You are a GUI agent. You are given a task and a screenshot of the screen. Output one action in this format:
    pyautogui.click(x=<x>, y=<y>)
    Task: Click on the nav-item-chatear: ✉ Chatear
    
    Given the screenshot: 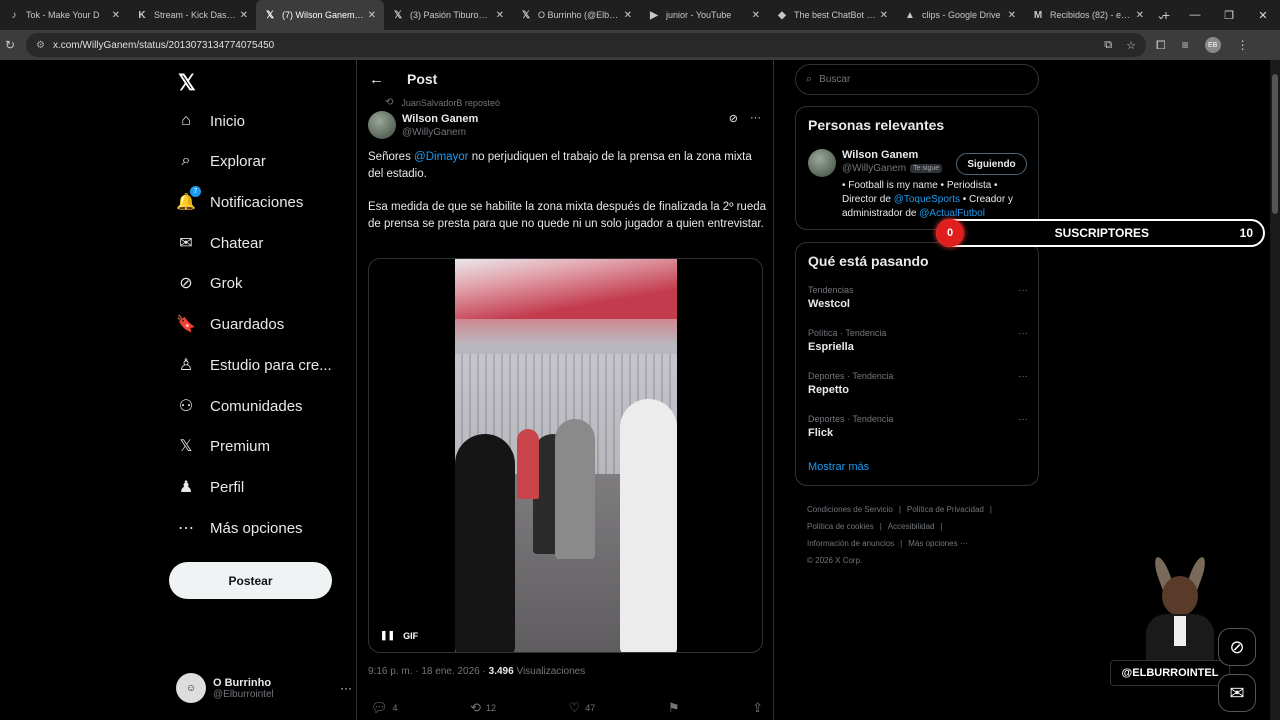 What is the action you would take?
    pyautogui.click(x=219, y=243)
    